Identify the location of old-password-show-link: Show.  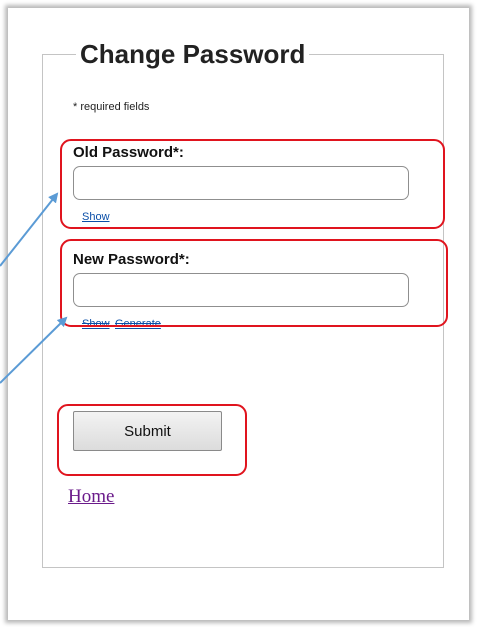
(96, 217).